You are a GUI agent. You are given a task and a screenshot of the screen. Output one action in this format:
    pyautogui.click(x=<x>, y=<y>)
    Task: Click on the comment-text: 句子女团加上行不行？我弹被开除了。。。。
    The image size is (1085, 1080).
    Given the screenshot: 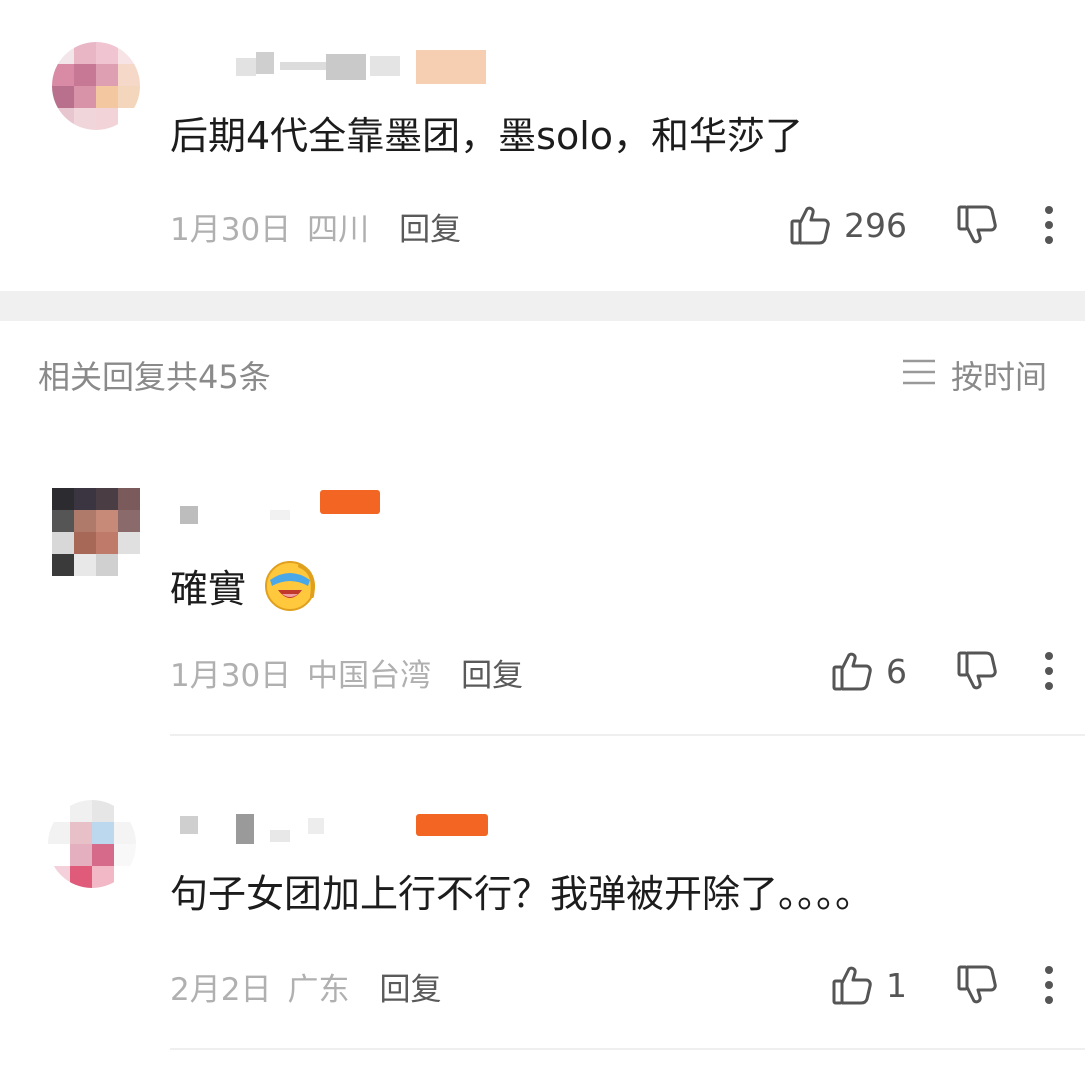 What is the action you would take?
    pyautogui.click(x=521, y=895)
    